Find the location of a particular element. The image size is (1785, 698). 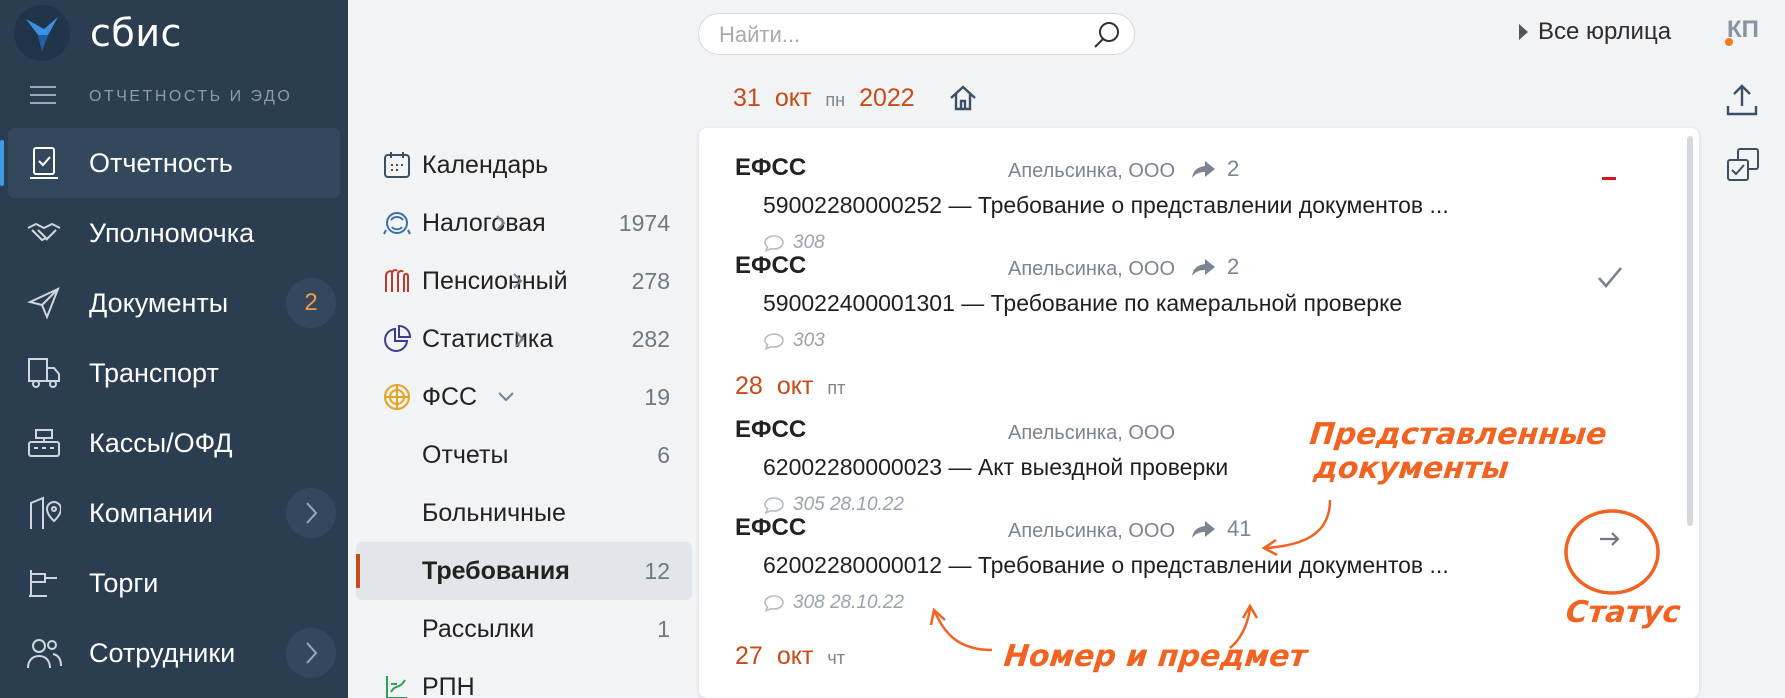

home-icon is located at coordinates (963, 98).